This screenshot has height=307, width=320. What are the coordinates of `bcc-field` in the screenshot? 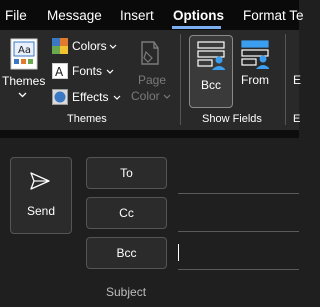 It's located at (238, 269).